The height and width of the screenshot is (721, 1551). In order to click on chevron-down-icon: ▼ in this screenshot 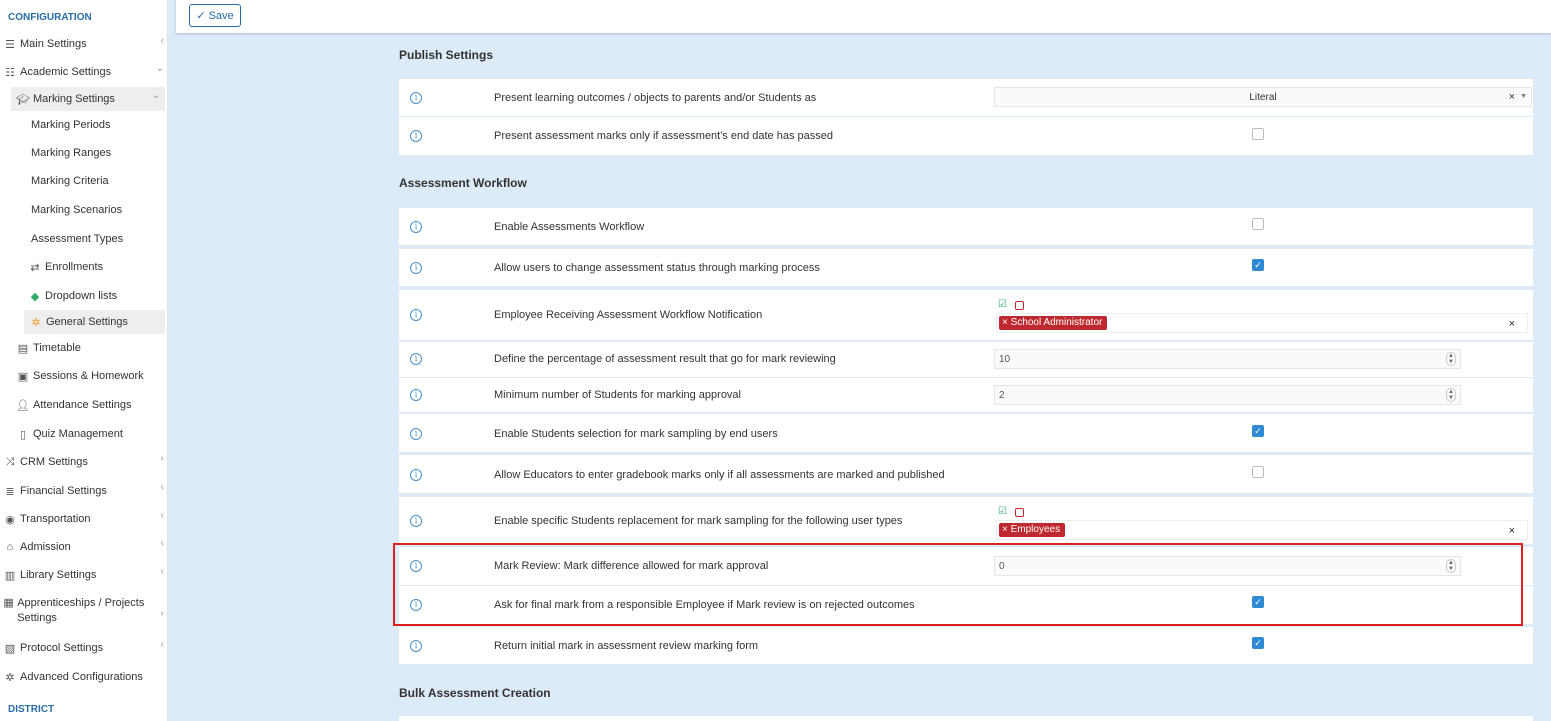, I will do `click(1523, 96)`.